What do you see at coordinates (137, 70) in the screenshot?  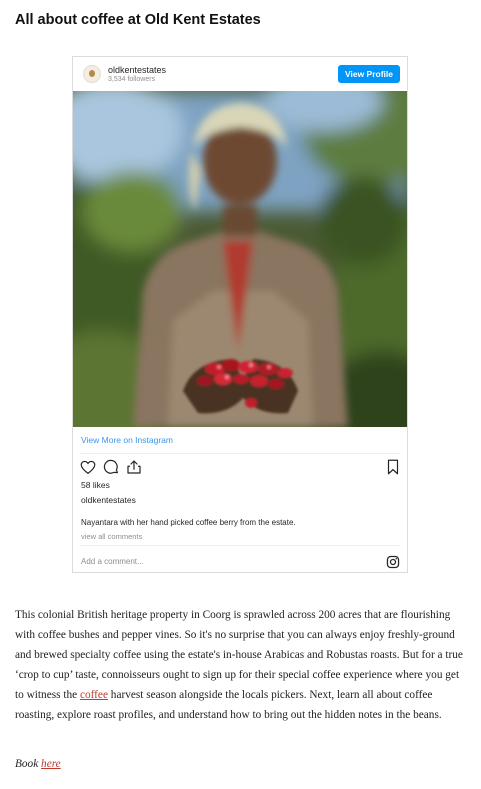 I see `instagram-username: oldkentestates` at bounding box center [137, 70].